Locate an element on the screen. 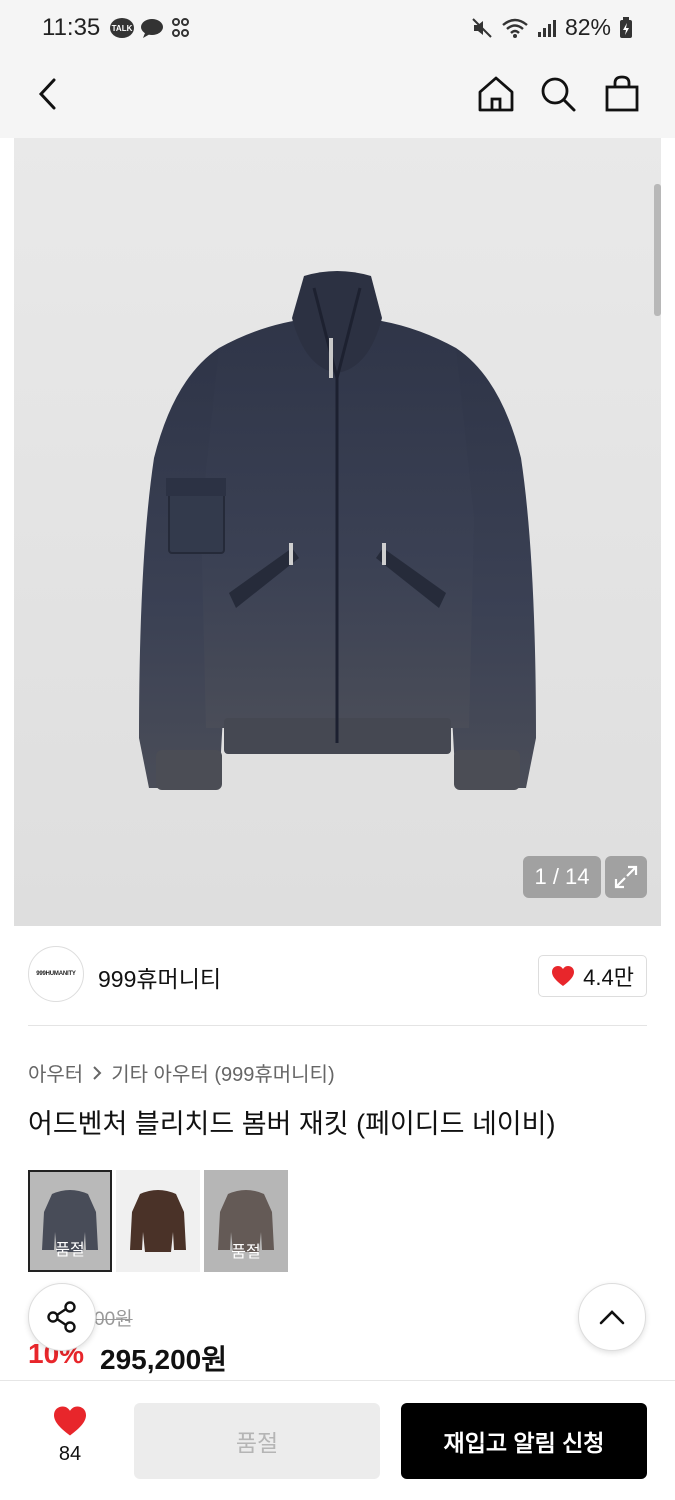  share-icon is located at coordinates (61, 1317).